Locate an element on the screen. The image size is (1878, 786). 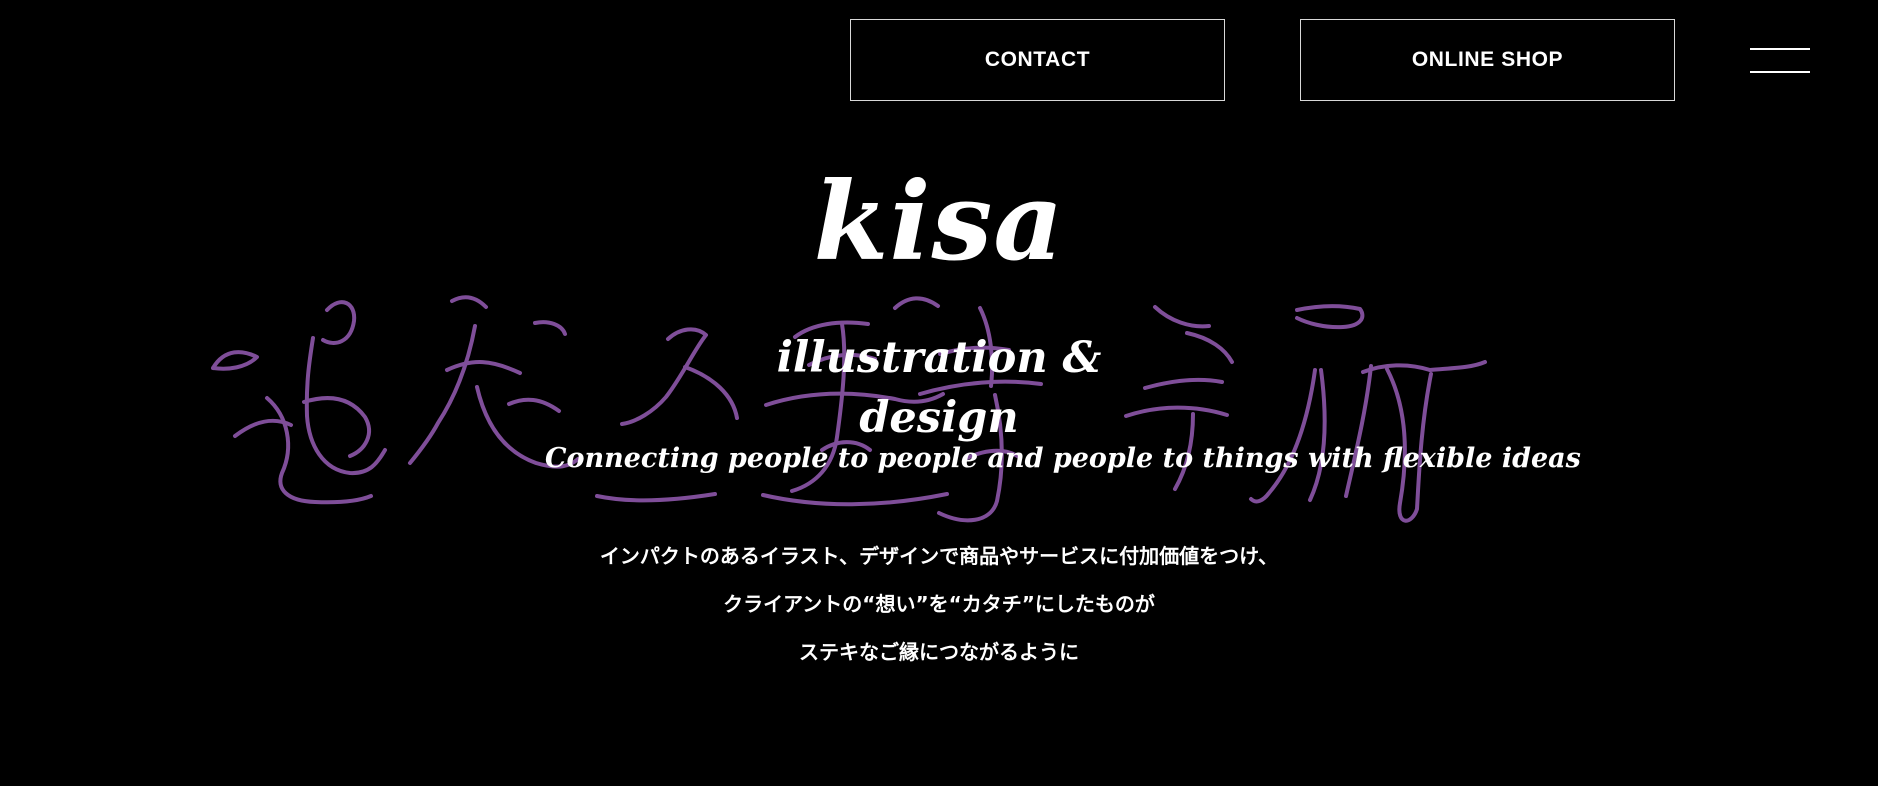
online-shop-button: ONLINE SHOP is located at coordinates (1487, 60).